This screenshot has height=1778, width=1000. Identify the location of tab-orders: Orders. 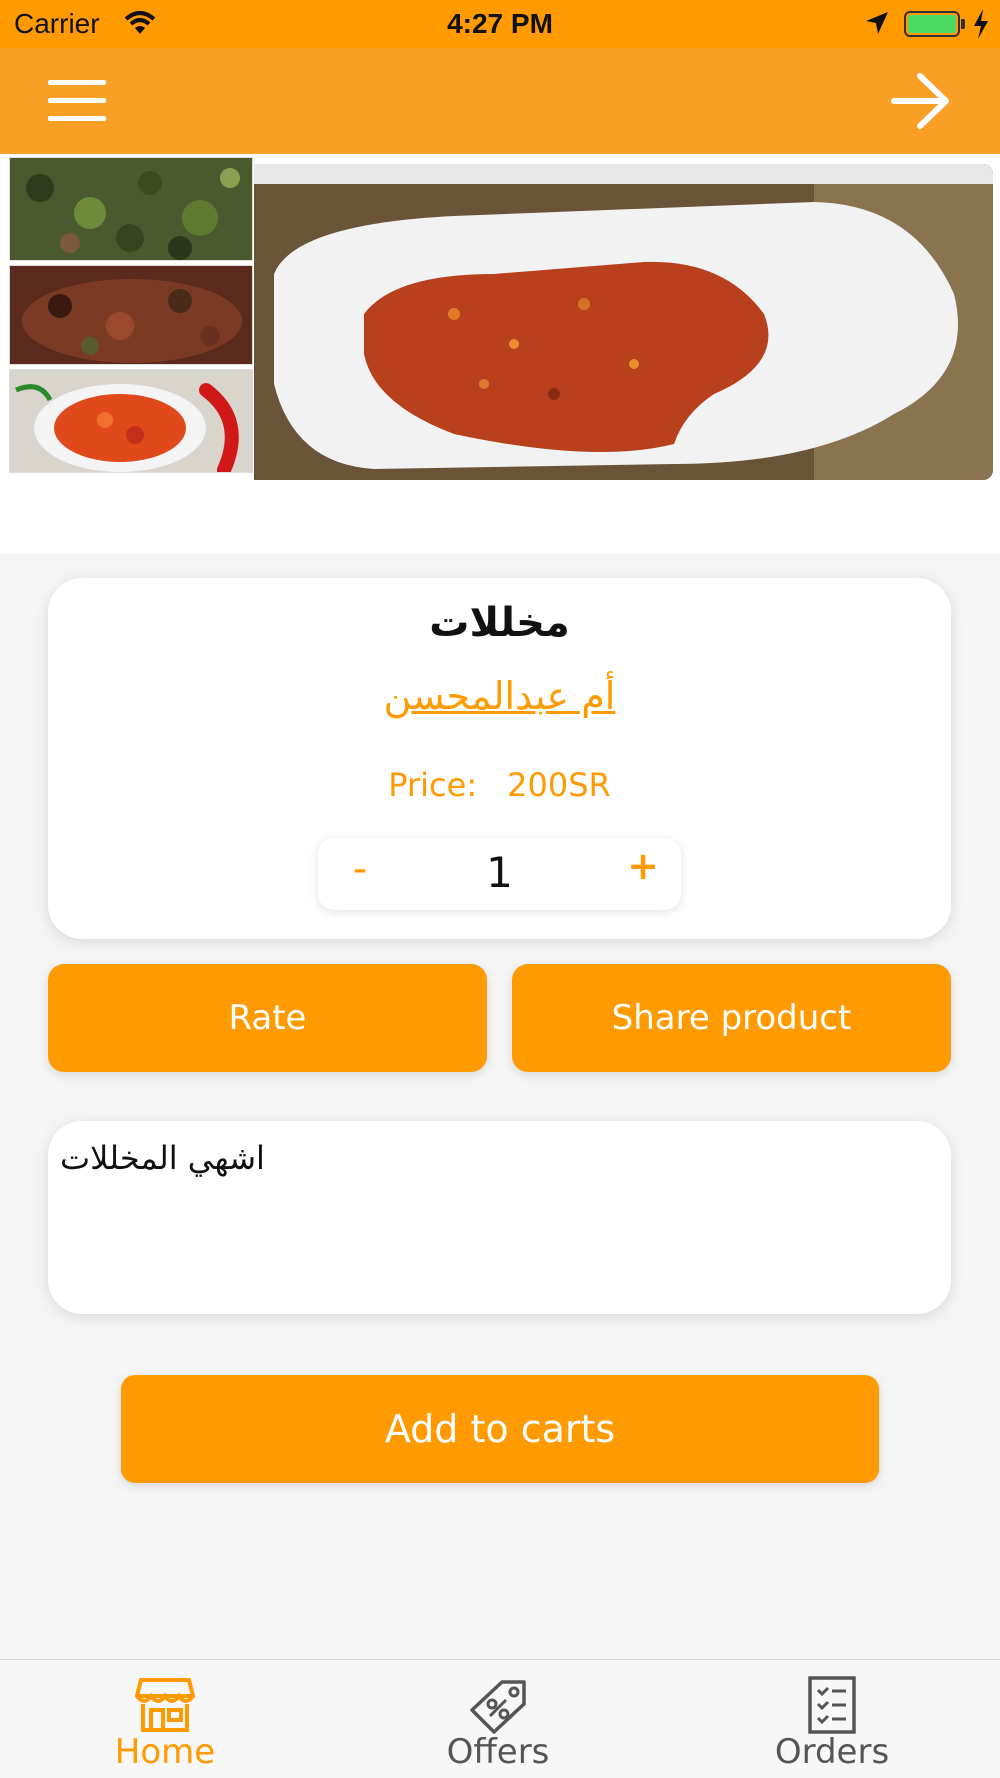
(827, 1719).